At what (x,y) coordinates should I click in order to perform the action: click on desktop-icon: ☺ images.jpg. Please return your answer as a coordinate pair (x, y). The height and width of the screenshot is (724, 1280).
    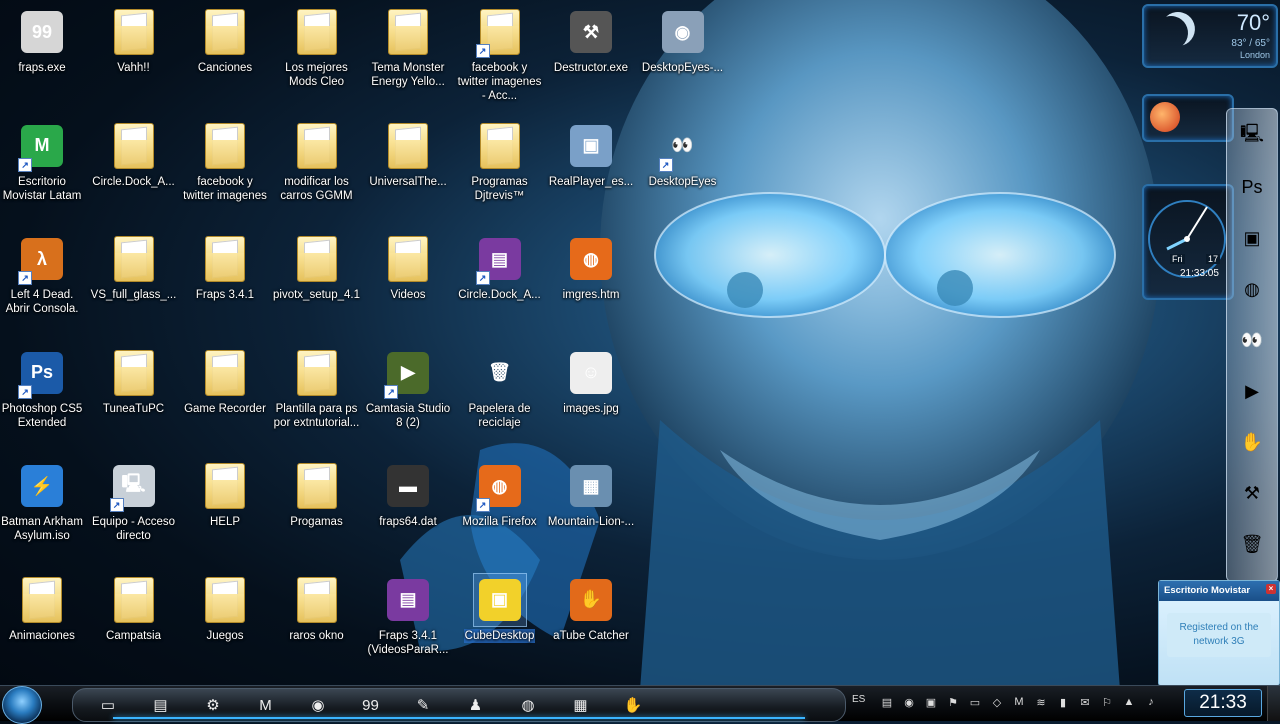
    Looking at the image, I should click on (591, 399).